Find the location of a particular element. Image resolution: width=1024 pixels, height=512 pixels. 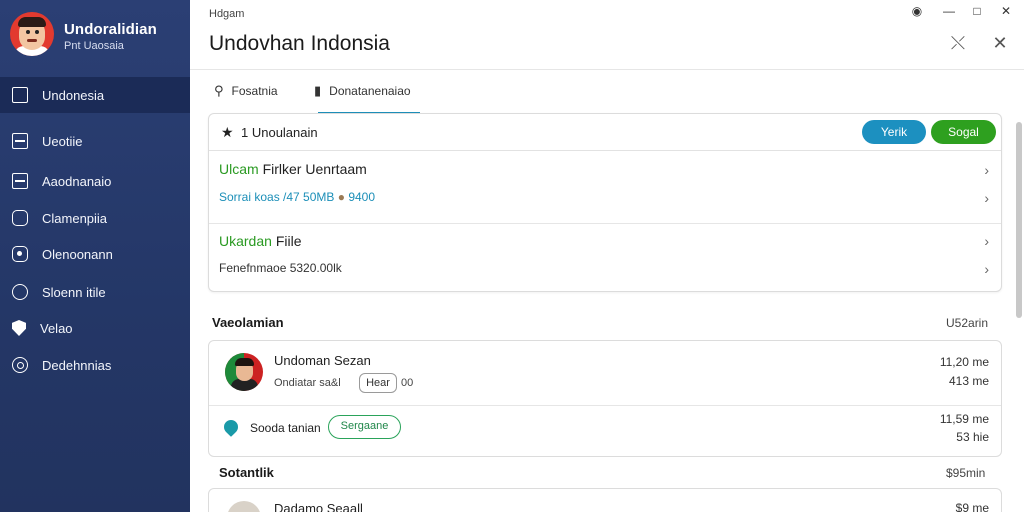

row-label-green: Ulcam is located at coordinates (239, 169).